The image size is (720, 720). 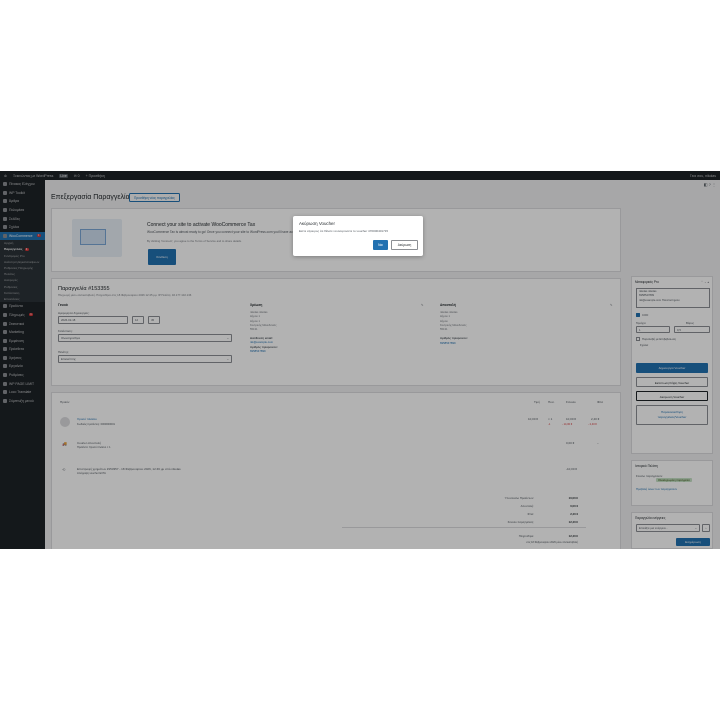 What do you see at coordinates (404, 245) in the screenshot?
I see `dialog-cancel-button: Ακύρωση` at bounding box center [404, 245].